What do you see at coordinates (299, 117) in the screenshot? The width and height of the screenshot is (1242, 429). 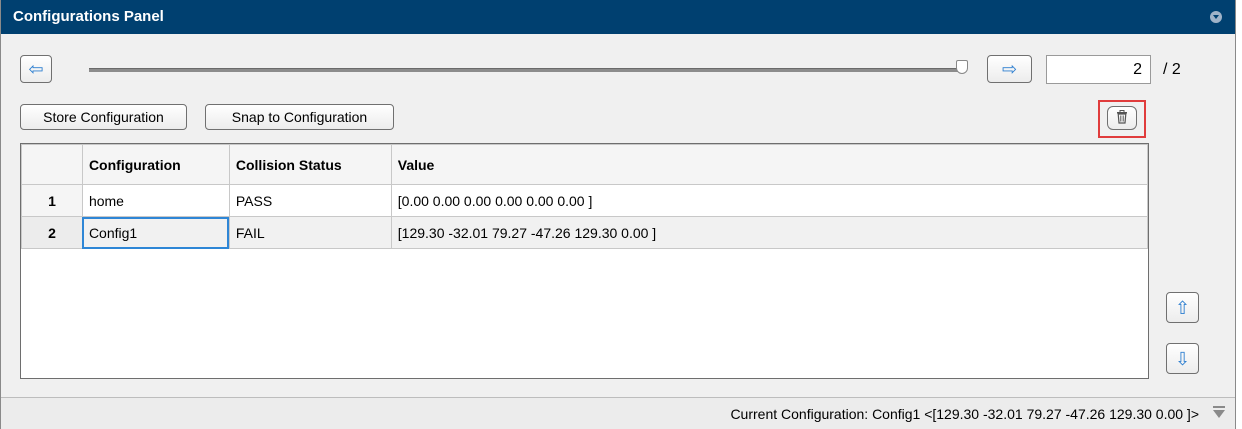 I see `snap-to-configuration-button: Snap to Configuration` at bounding box center [299, 117].